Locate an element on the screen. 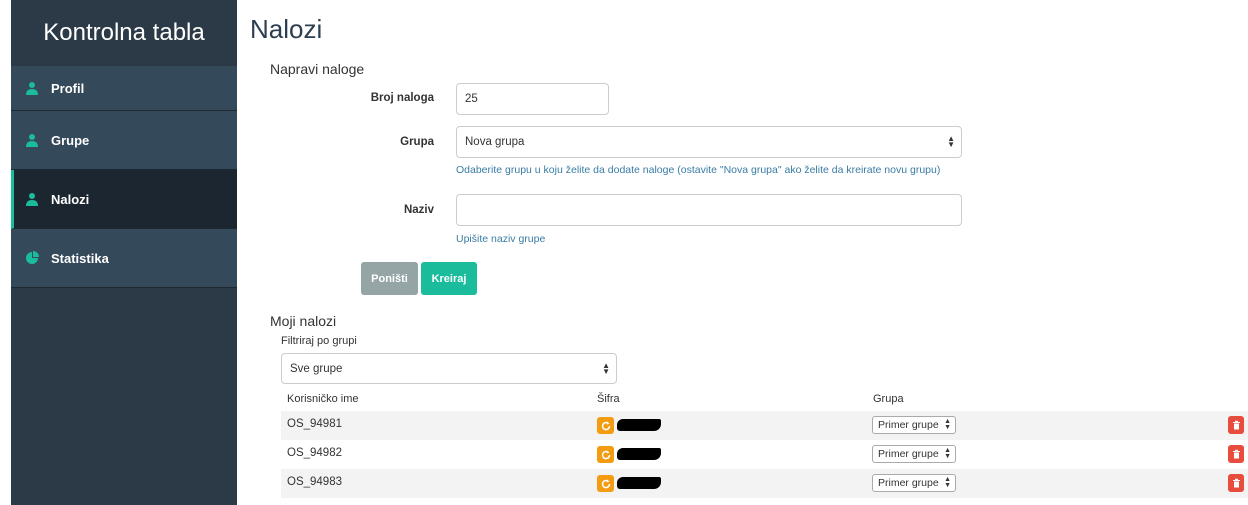 This screenshot has height=505, width=1248. count-label: Broj naloga is located at coordinates (402, 98).